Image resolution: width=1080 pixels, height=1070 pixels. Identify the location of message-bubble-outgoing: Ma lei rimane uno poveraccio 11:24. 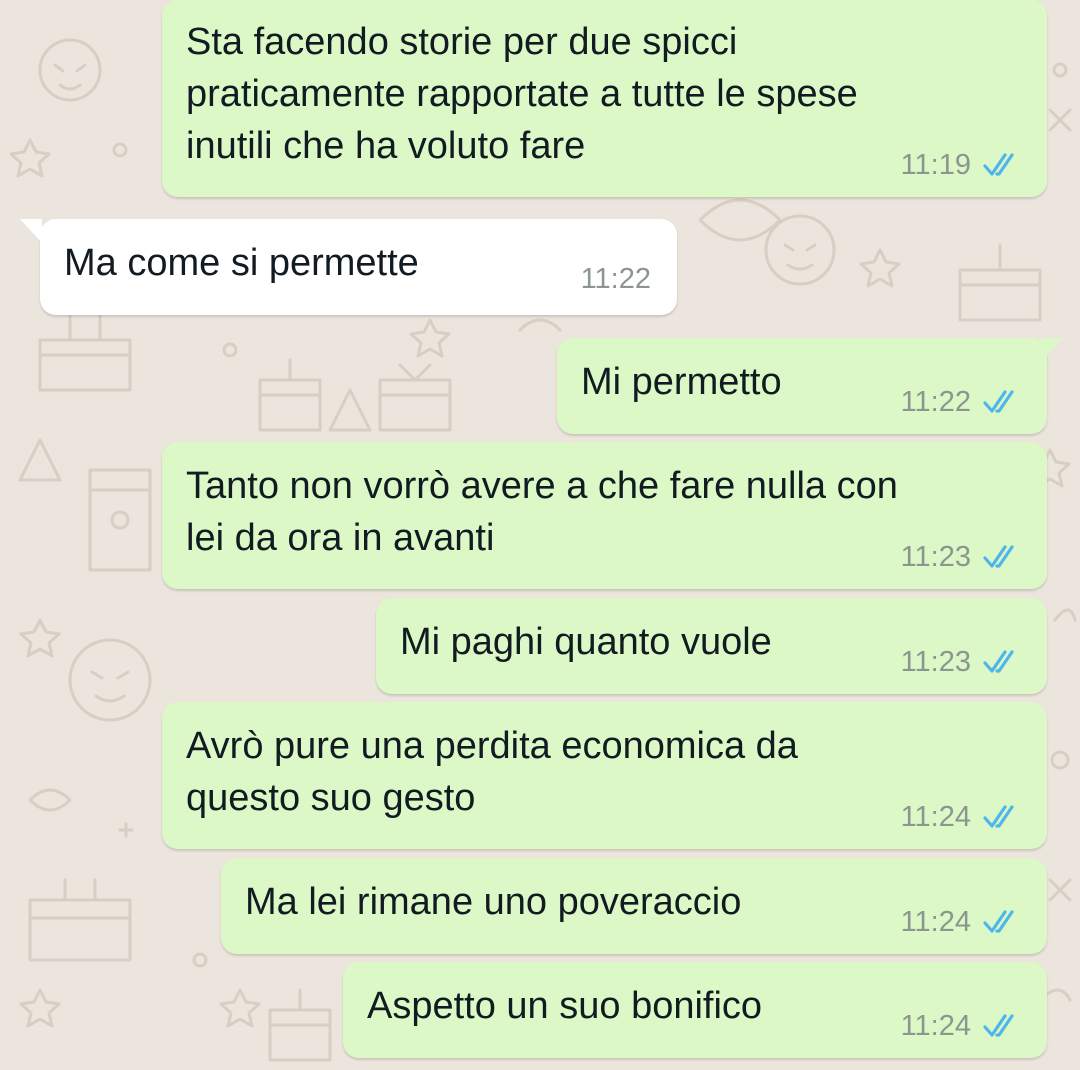
(634, 906).